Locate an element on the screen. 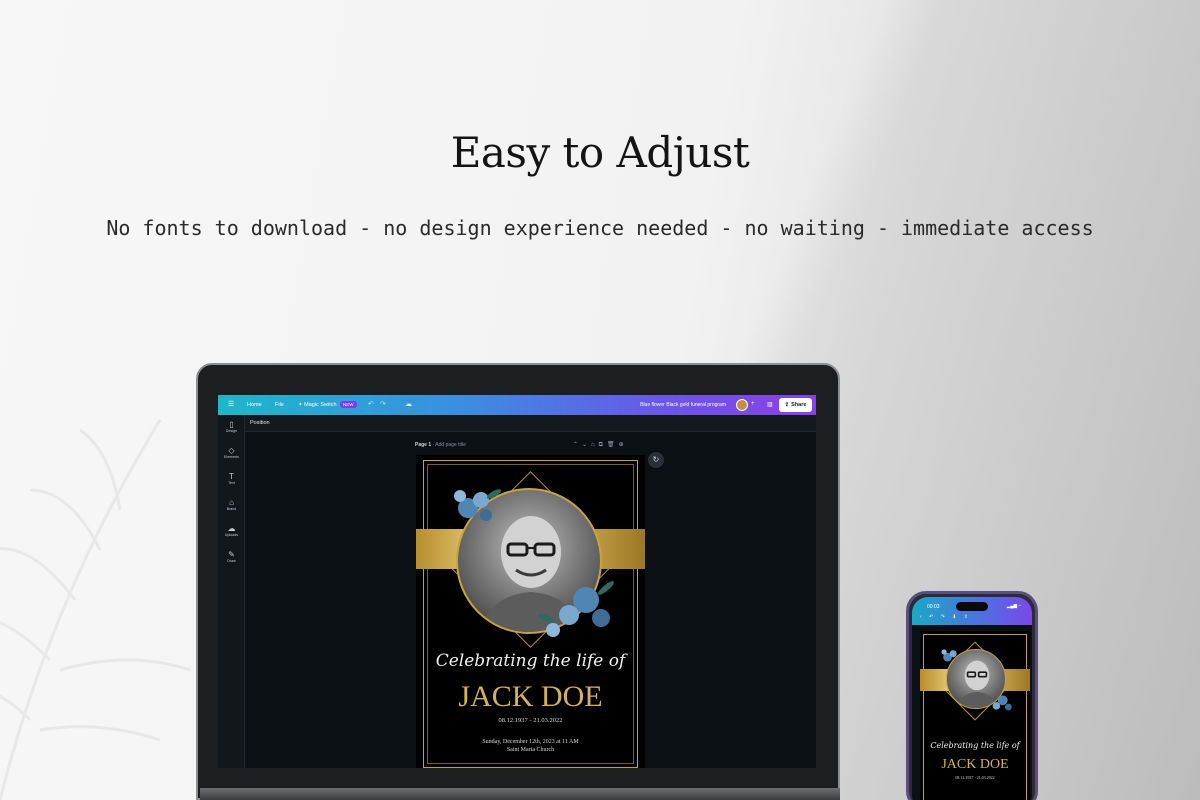 The width and height of the screenshot is (1200, 800). celebrating-script: Celebrating the life of is located at coordinates (530, 661).